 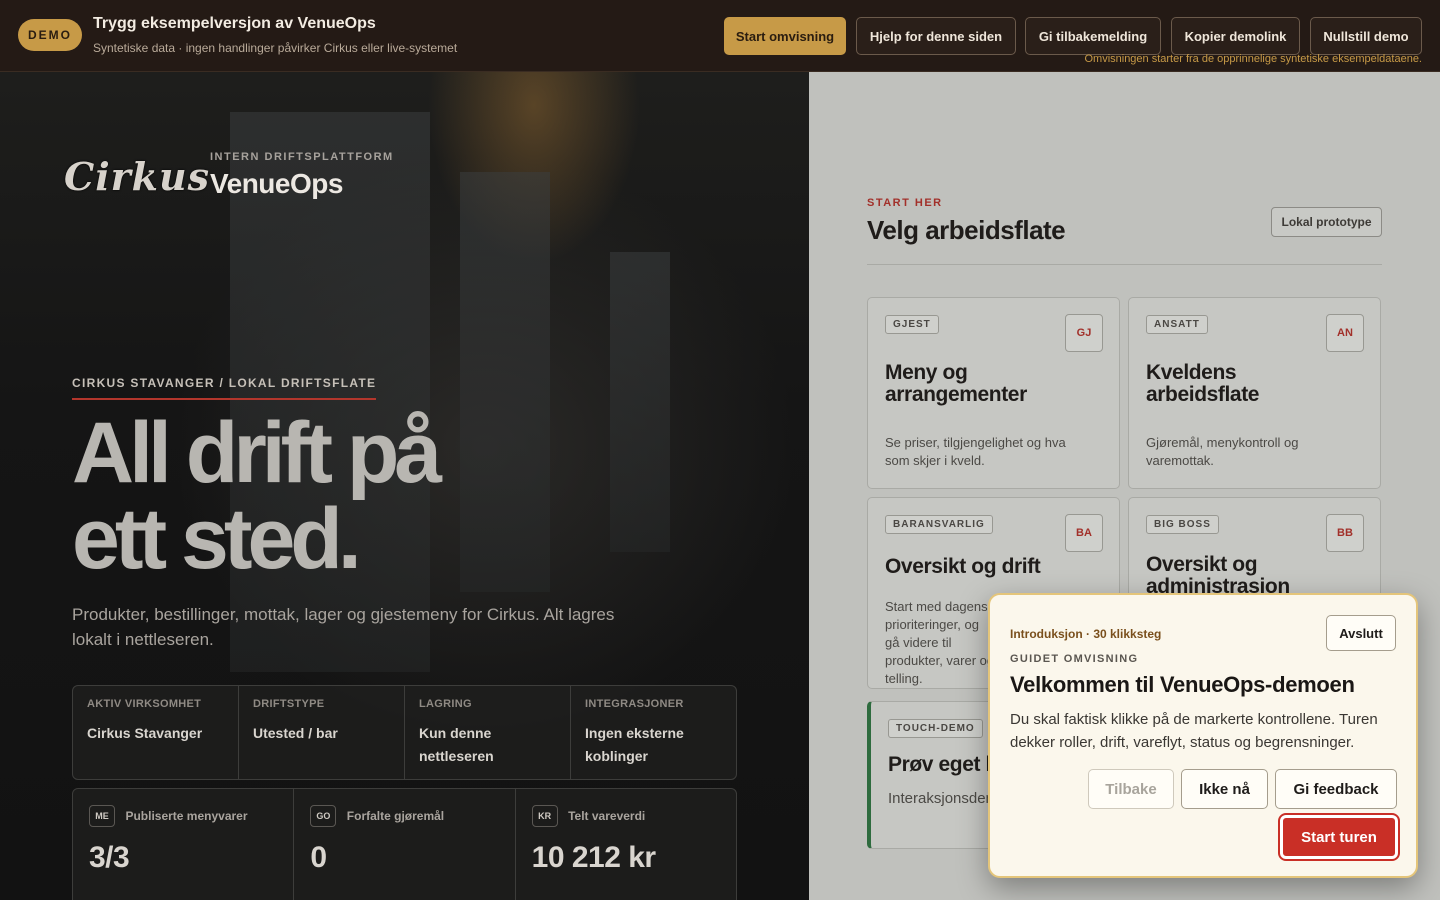 What do you see at coordinates (607, 816) in the screenshot?
I see `stat-label: Telt vareverdi` at bounding box center [607, 816].